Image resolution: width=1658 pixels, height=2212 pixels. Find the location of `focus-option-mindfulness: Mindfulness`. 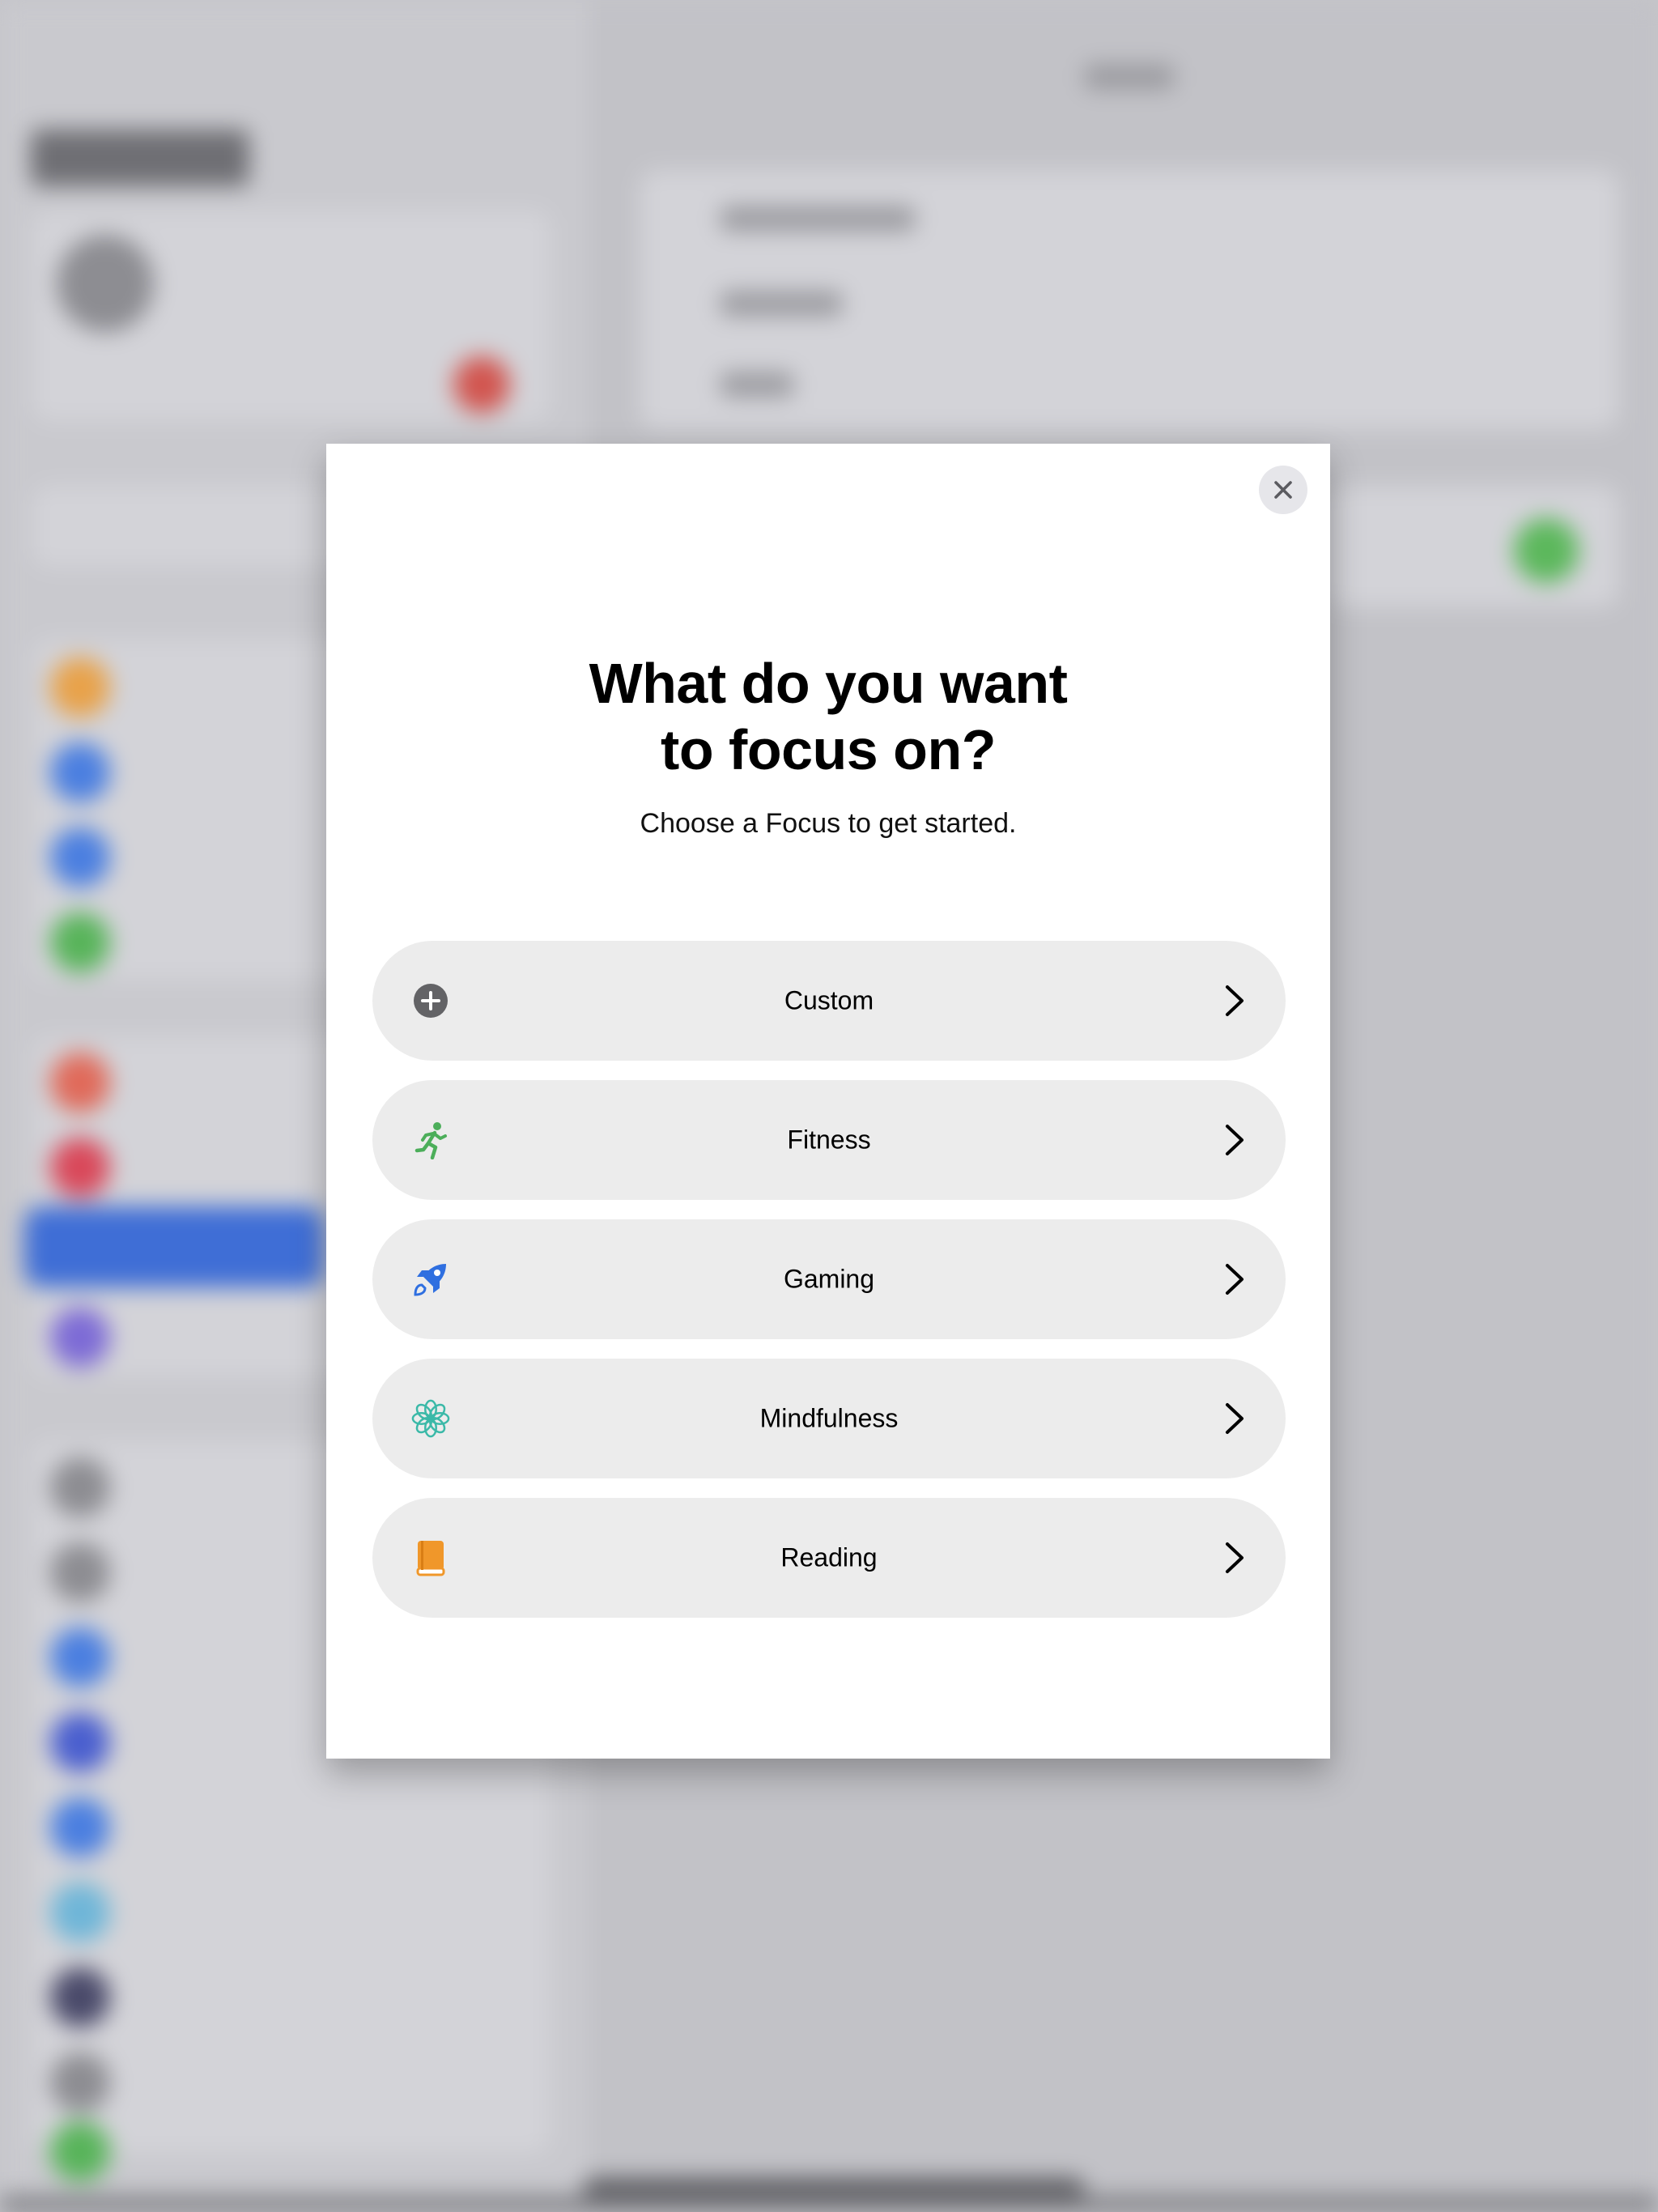

focus-option-mindfulness: Mindfulness is located at coordinates (829, 1419).